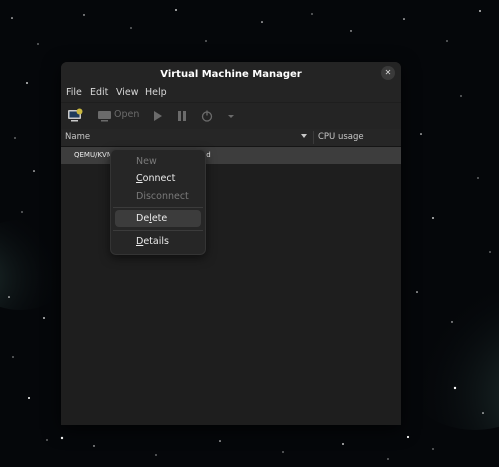  What do you see at coordinates (159, 178) in the screenshot?
I see `connect-label-suffix: onnect` at bounding box center [159, 178].